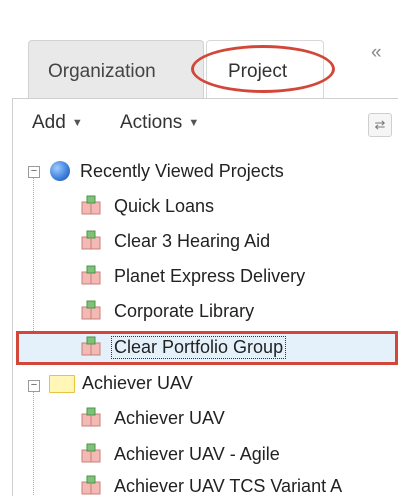 The width and height of the screenshot is (398, 496). I want to click on add-menu-button: Add ▼, so click(57, 123).